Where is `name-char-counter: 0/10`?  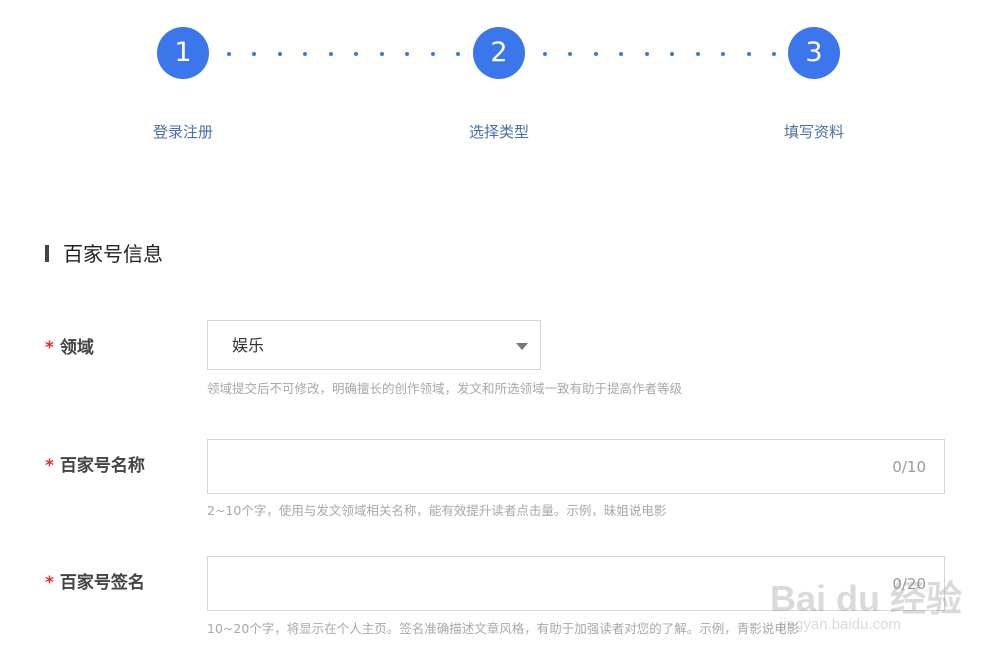 name-char-counter: 0/10 is located at coordinates (909, 467).